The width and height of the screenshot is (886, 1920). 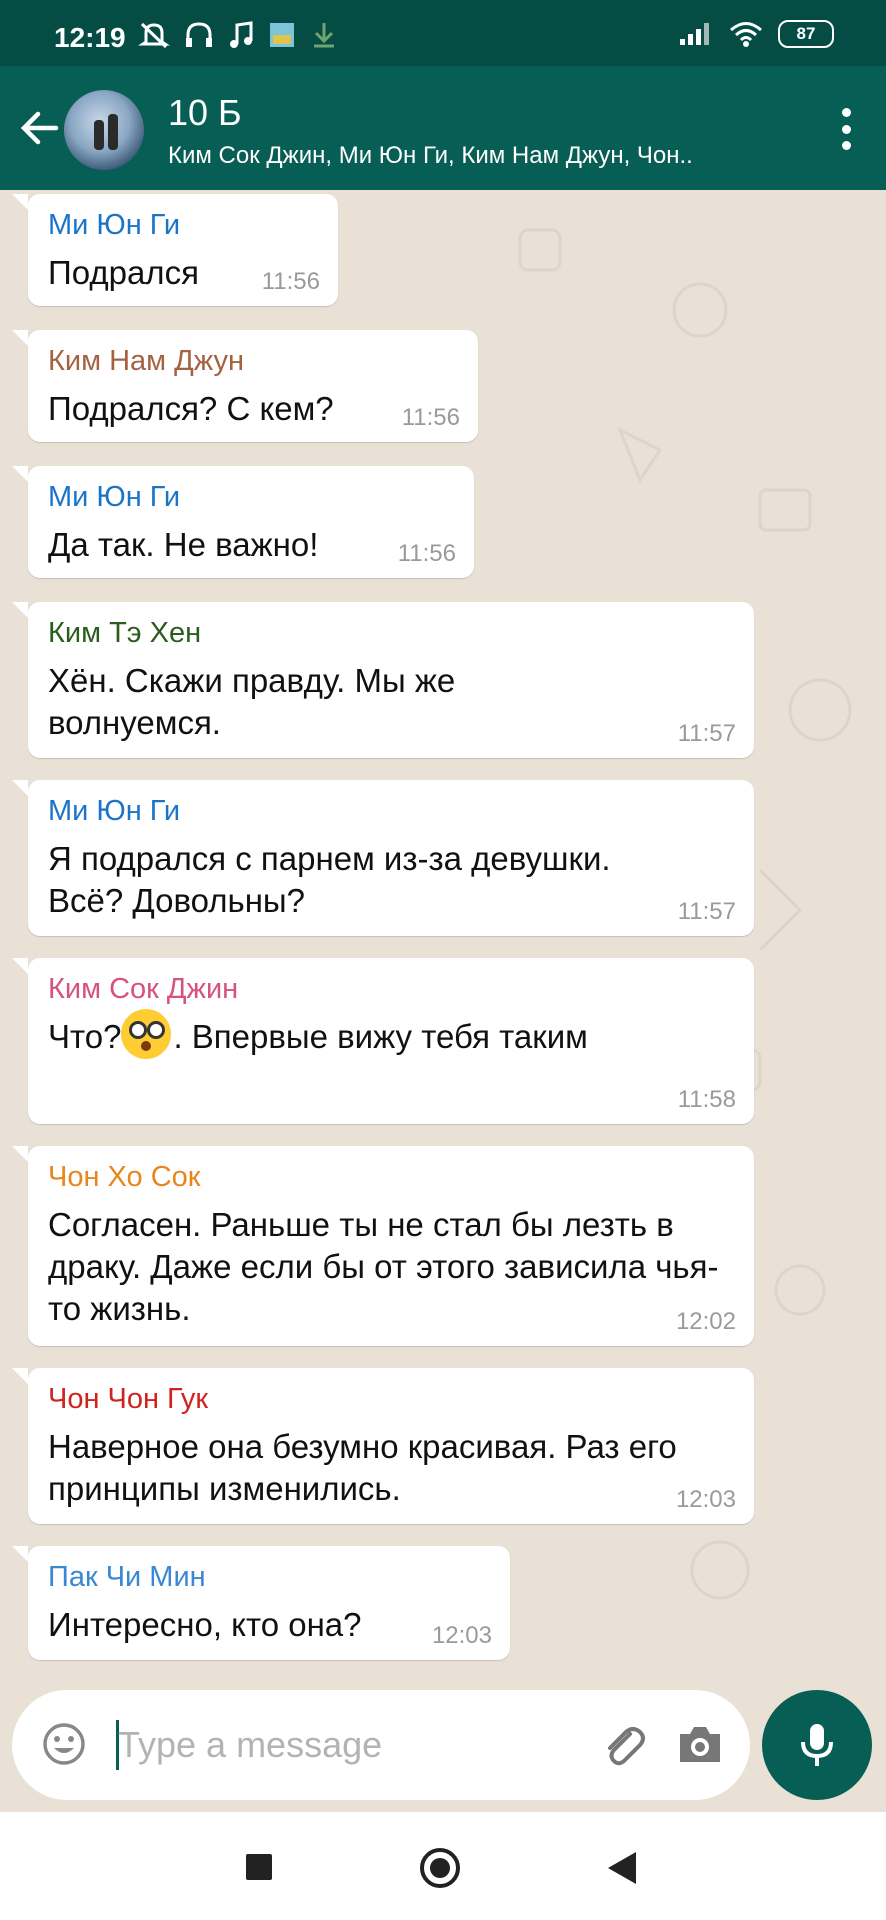 What do you see at coordinates (250, 1745) in the screenshot?
I see `message-input: Type a message` at bounding box center [250, 1745].